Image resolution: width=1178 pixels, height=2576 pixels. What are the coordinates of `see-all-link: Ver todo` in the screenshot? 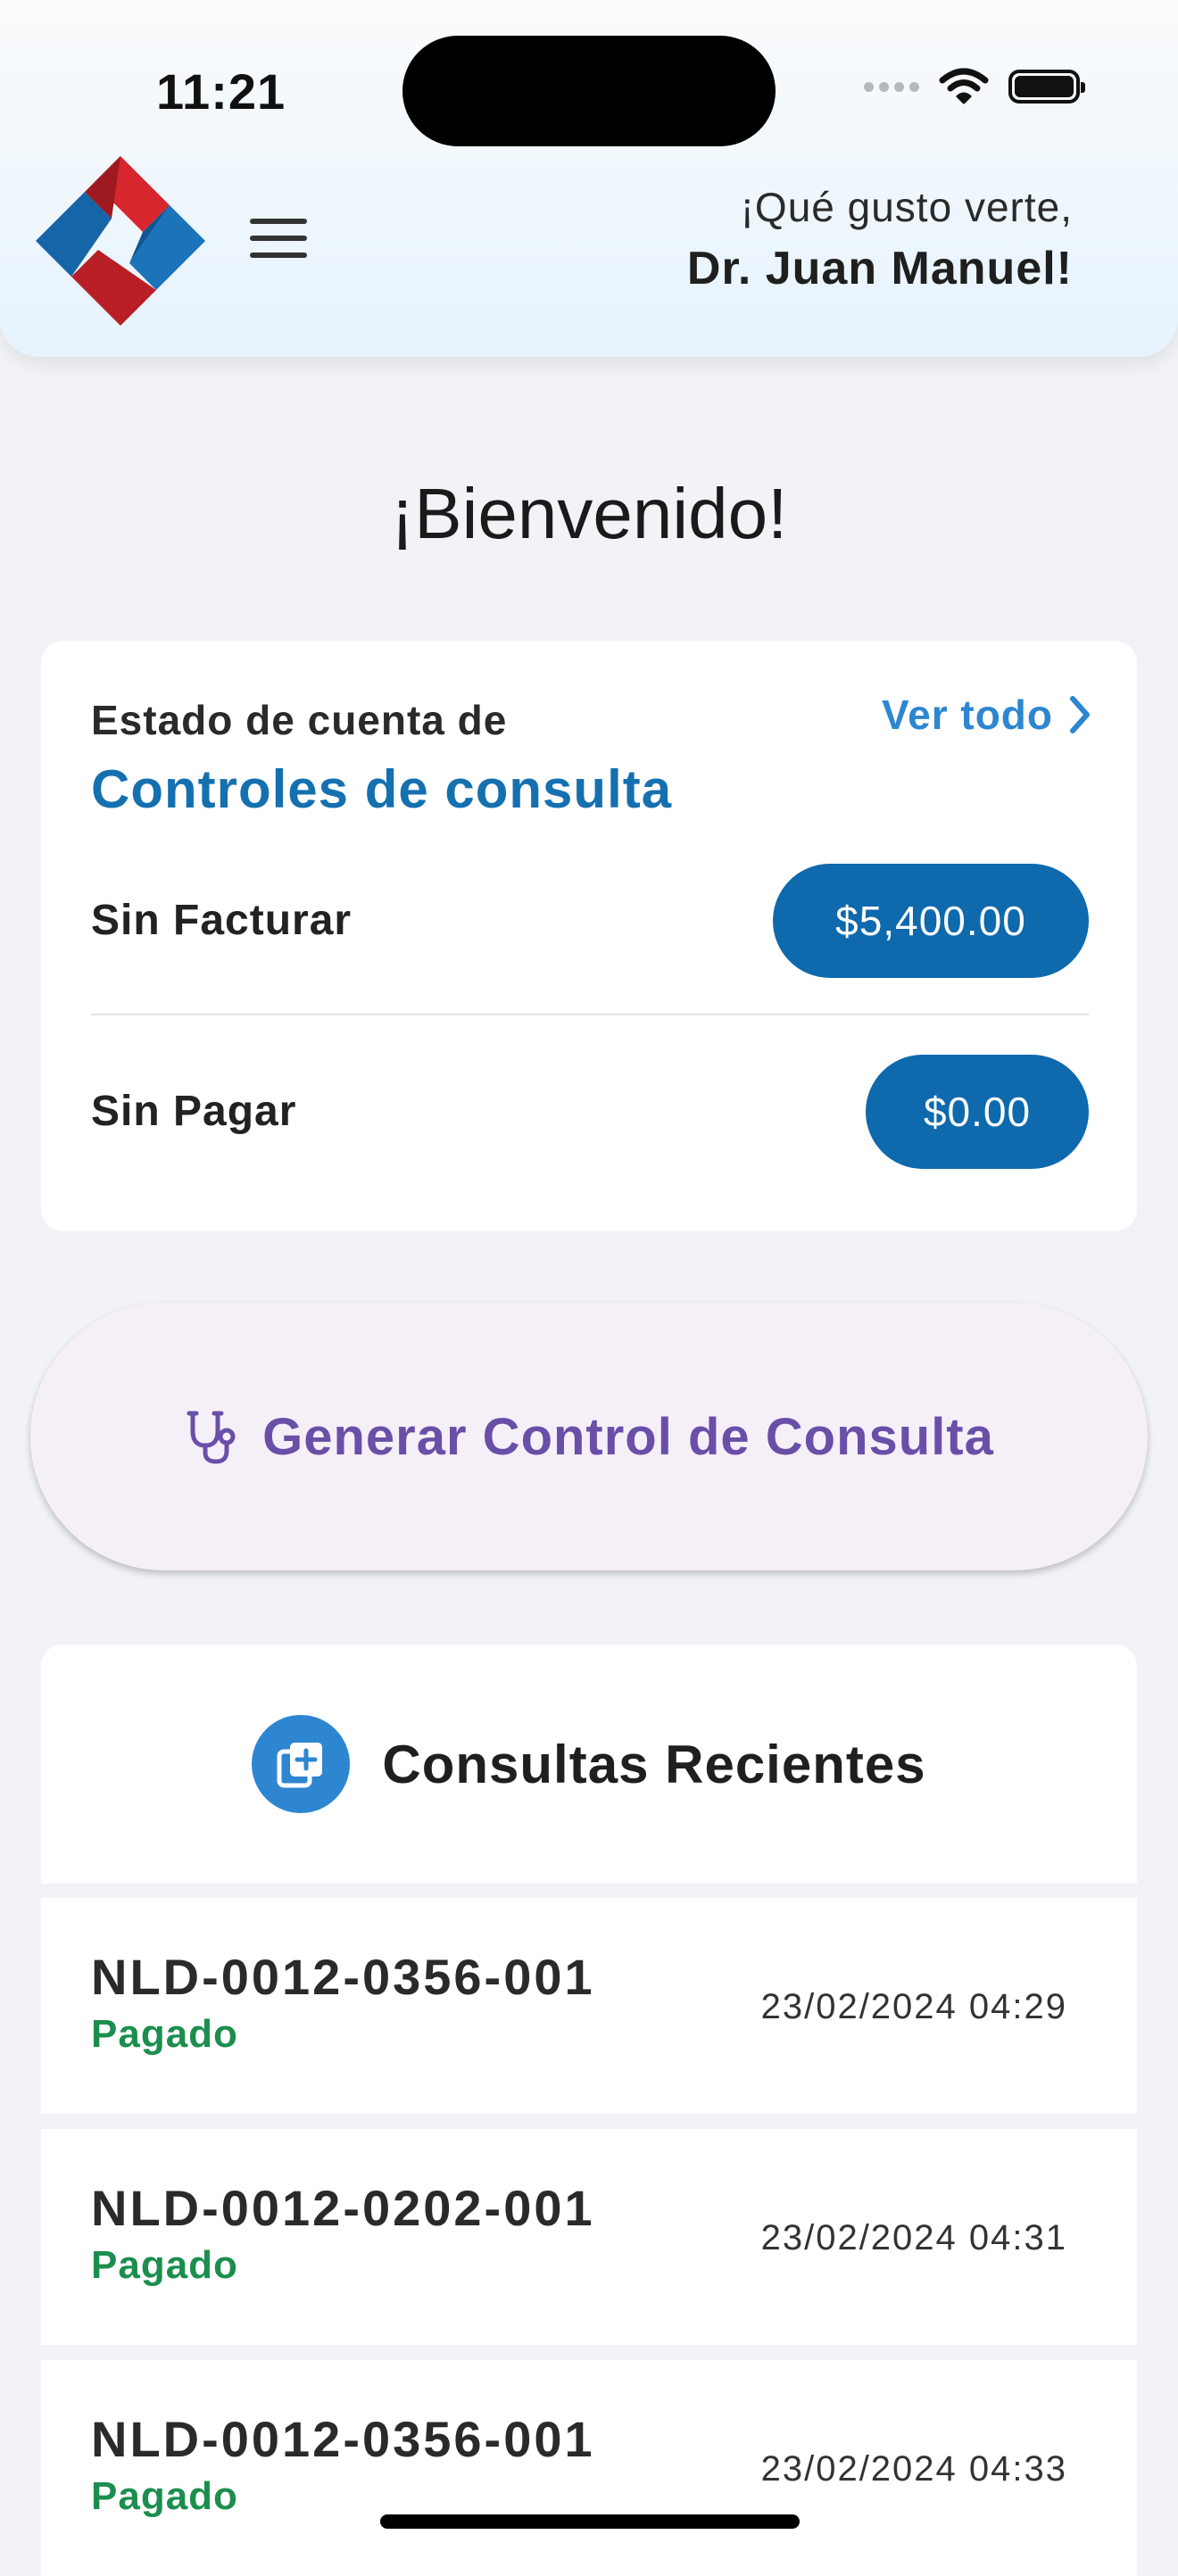 It's located at (986, 715).